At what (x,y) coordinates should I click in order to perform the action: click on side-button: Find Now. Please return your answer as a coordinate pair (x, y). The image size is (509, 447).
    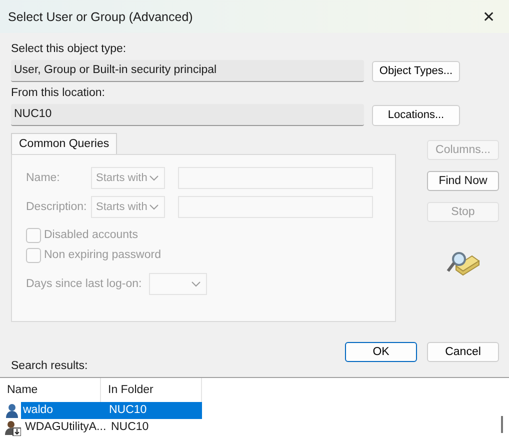
    Looking at the image, I should click on (463, 181).